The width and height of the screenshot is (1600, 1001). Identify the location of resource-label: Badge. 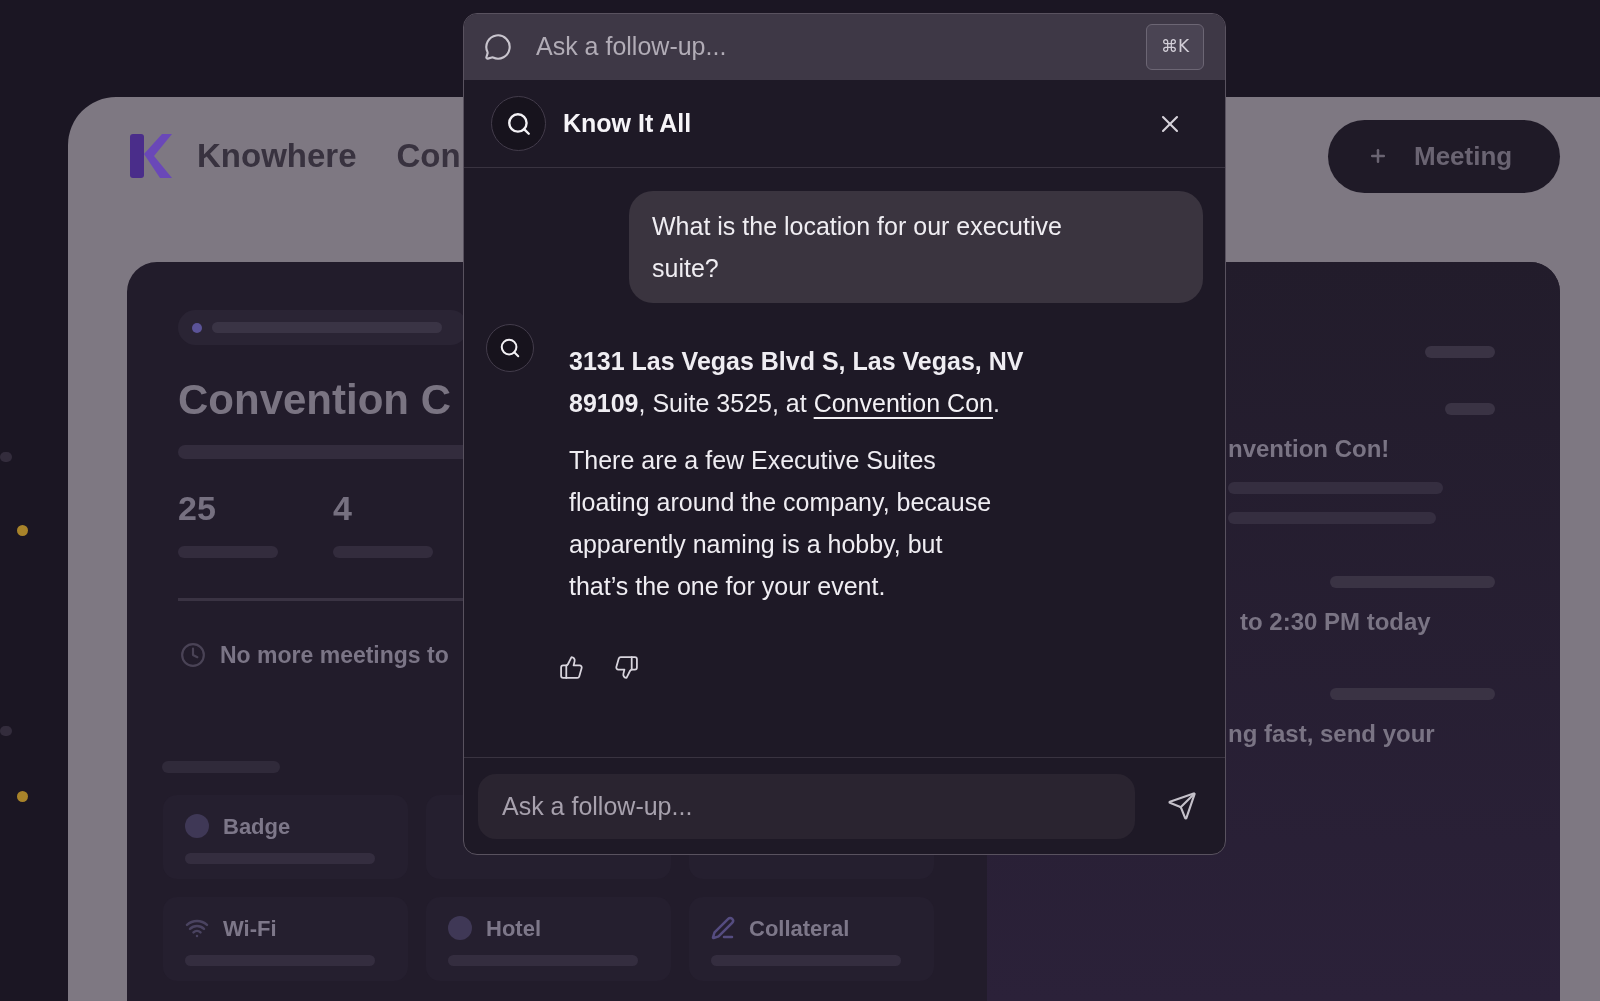
(257, 826).